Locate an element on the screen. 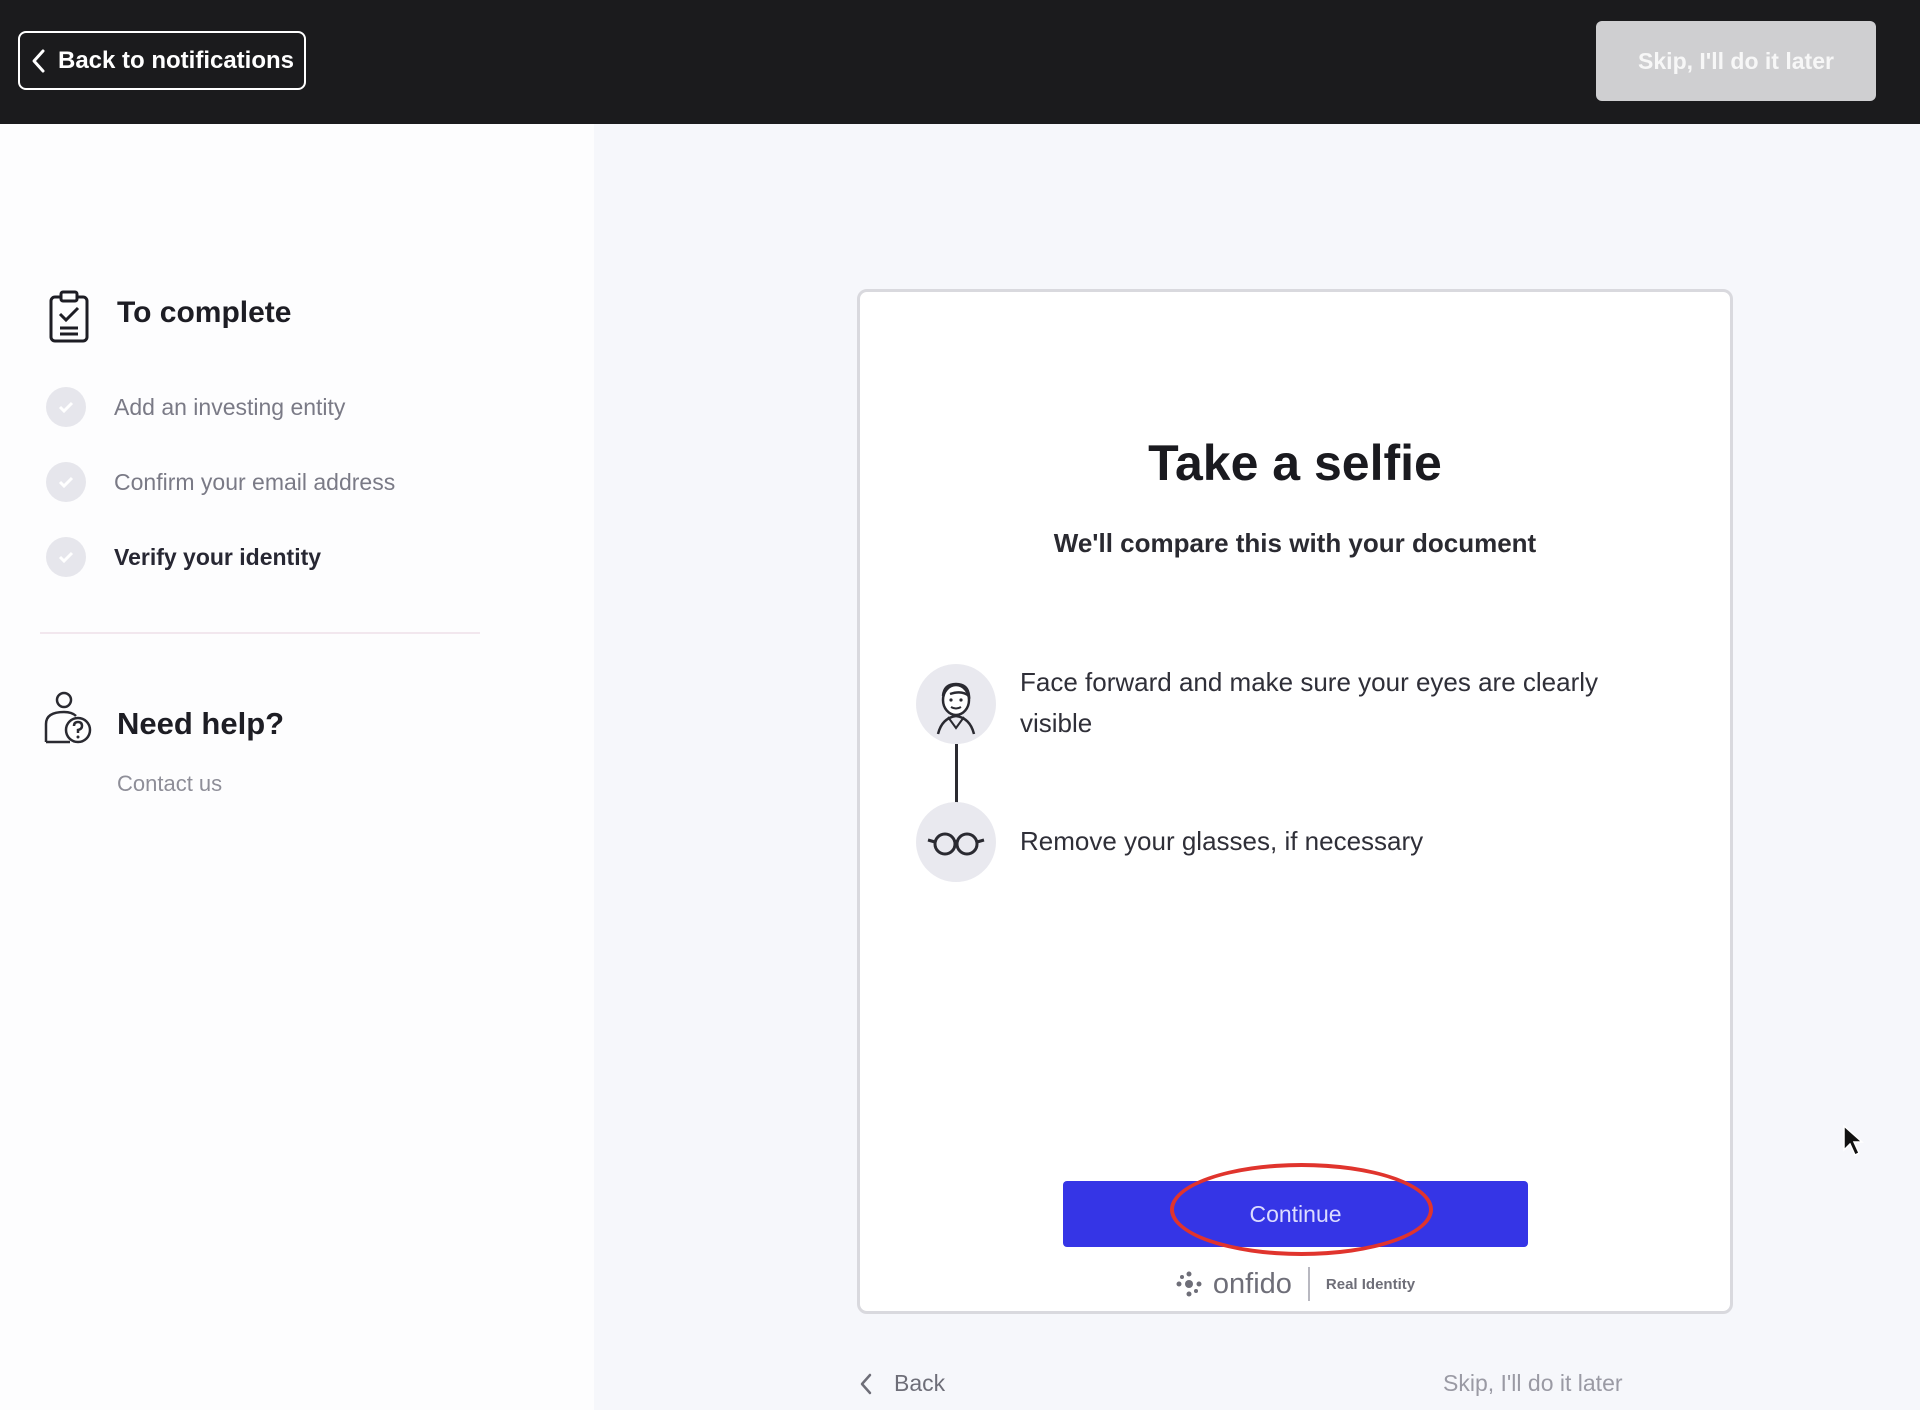  back-link: Back is located at coordinates (901, 1383).